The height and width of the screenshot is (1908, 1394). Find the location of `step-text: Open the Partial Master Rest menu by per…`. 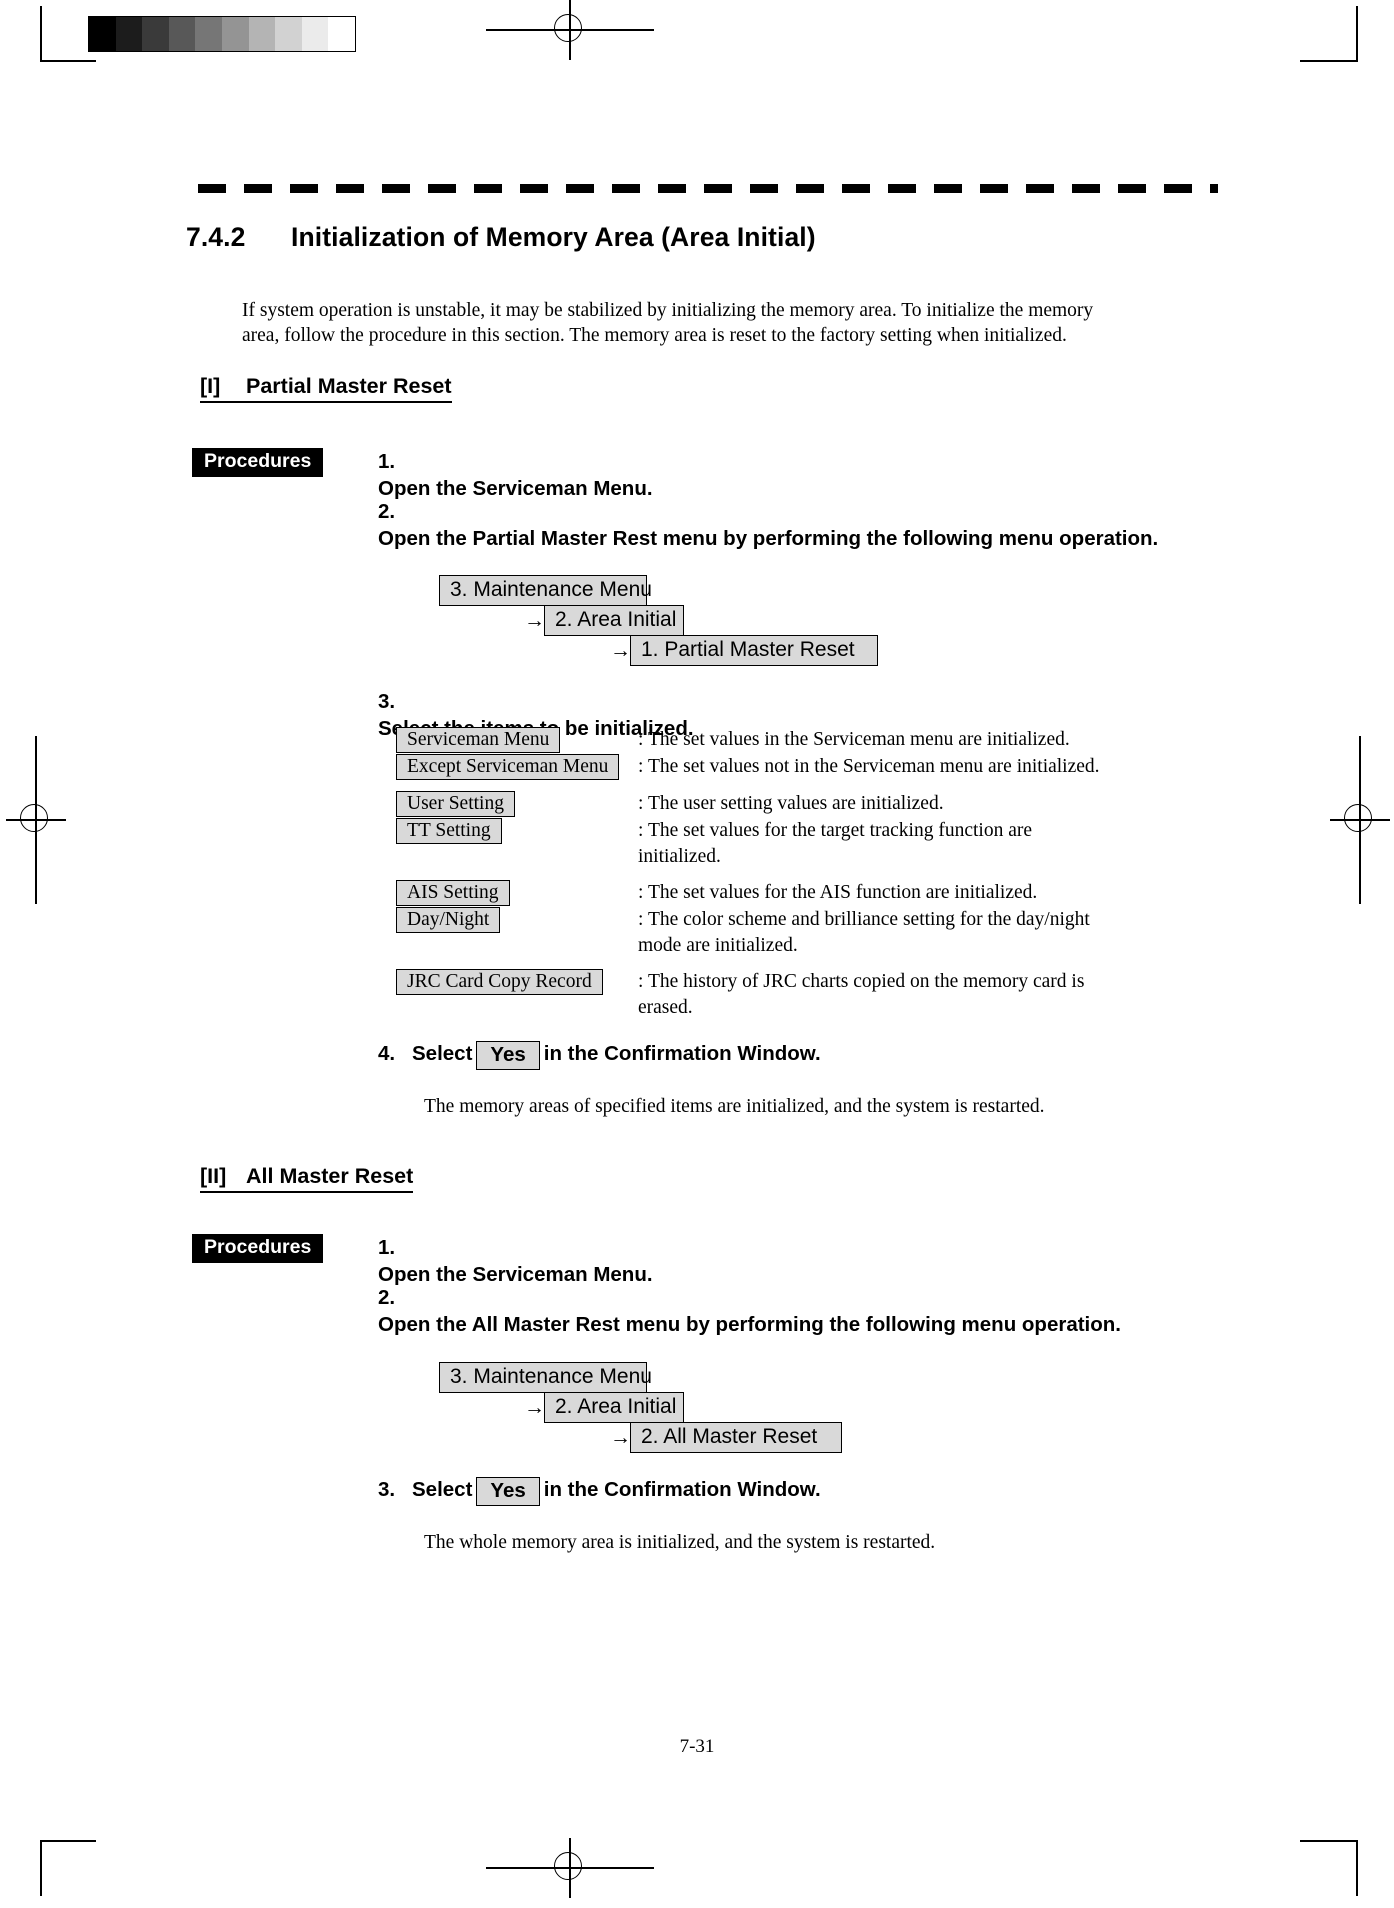

step-text: Open the Partial Master Rest menu by per… is located at coordinates (768, 538).